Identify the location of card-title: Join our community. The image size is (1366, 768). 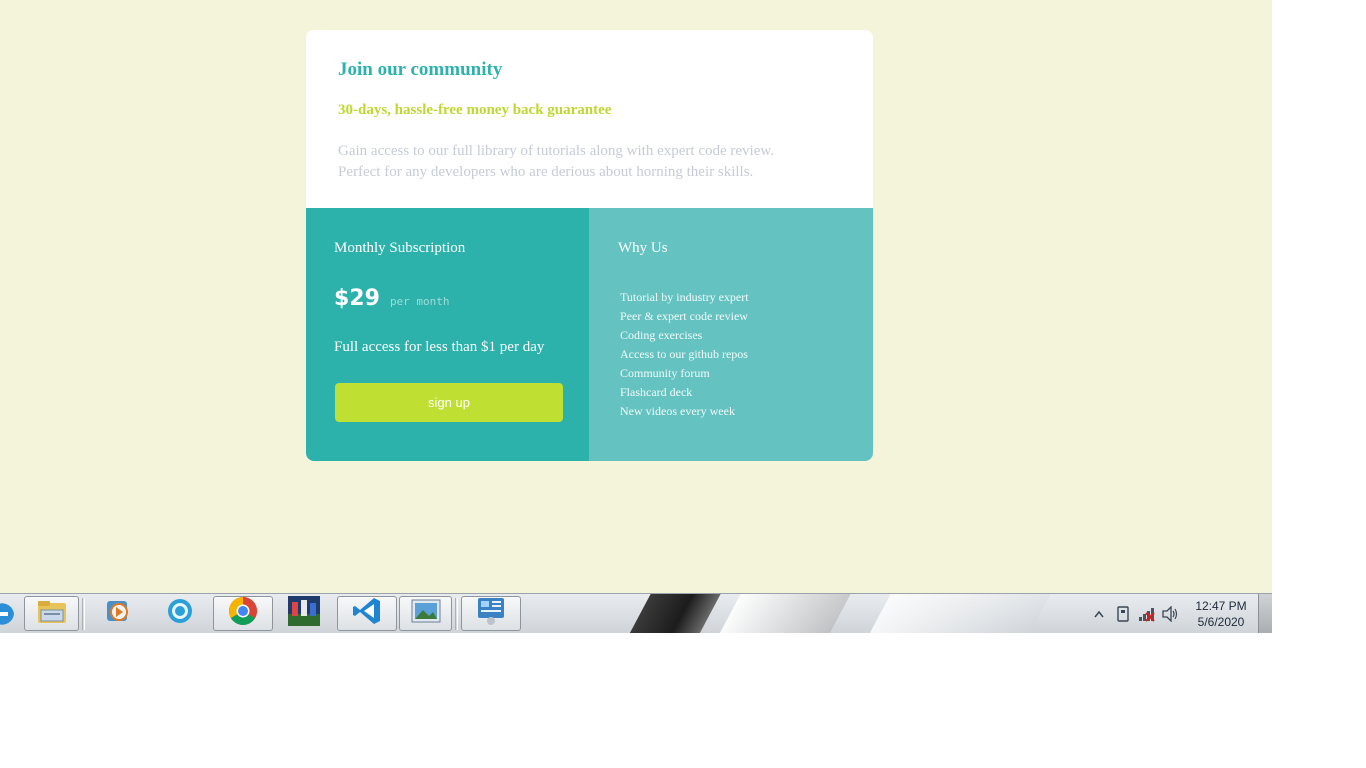
(420, 69).